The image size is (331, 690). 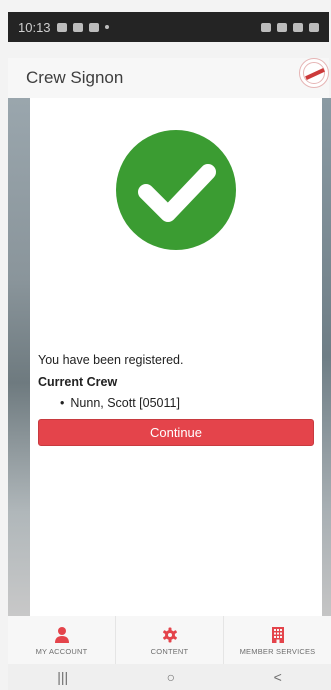 I want to click on background-image-right, so click(x=326, y=357).